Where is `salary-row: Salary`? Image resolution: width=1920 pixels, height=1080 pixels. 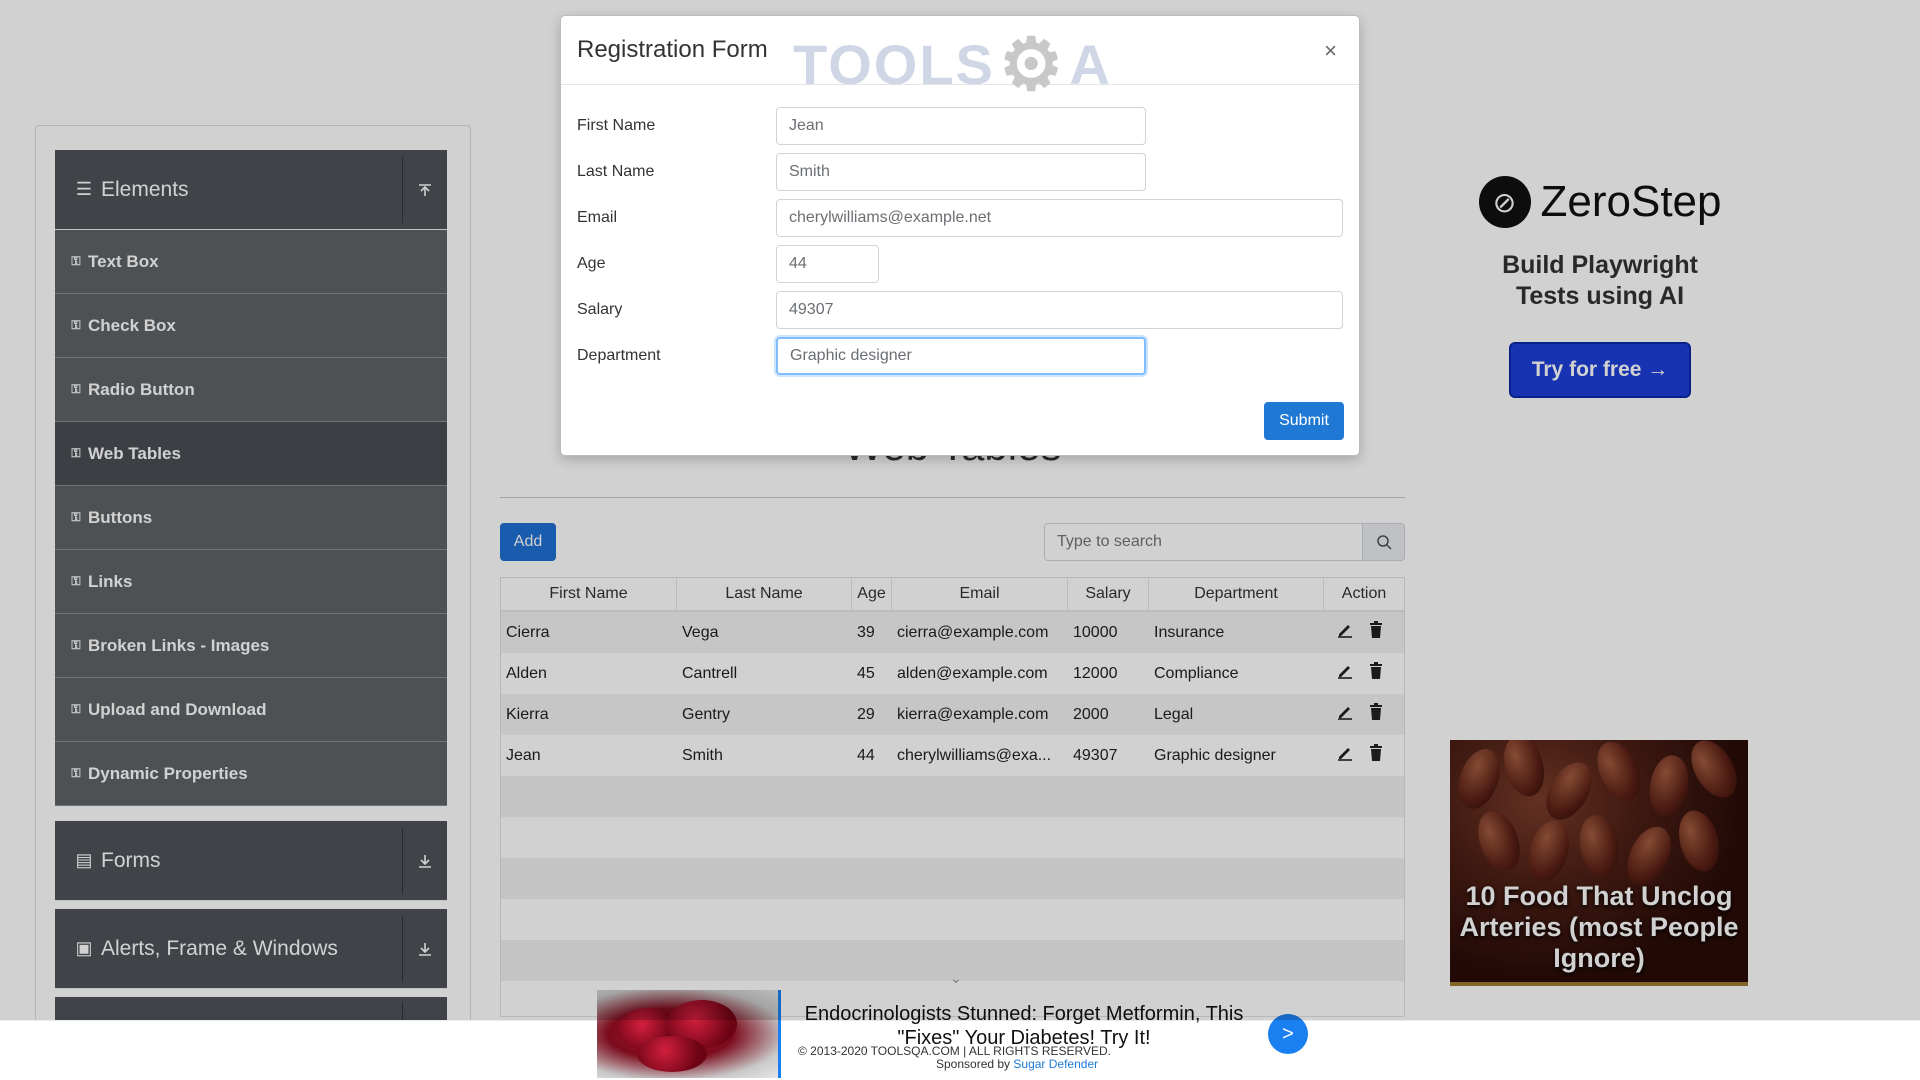 salary-row: Salary is located at coordinates (960, 310).